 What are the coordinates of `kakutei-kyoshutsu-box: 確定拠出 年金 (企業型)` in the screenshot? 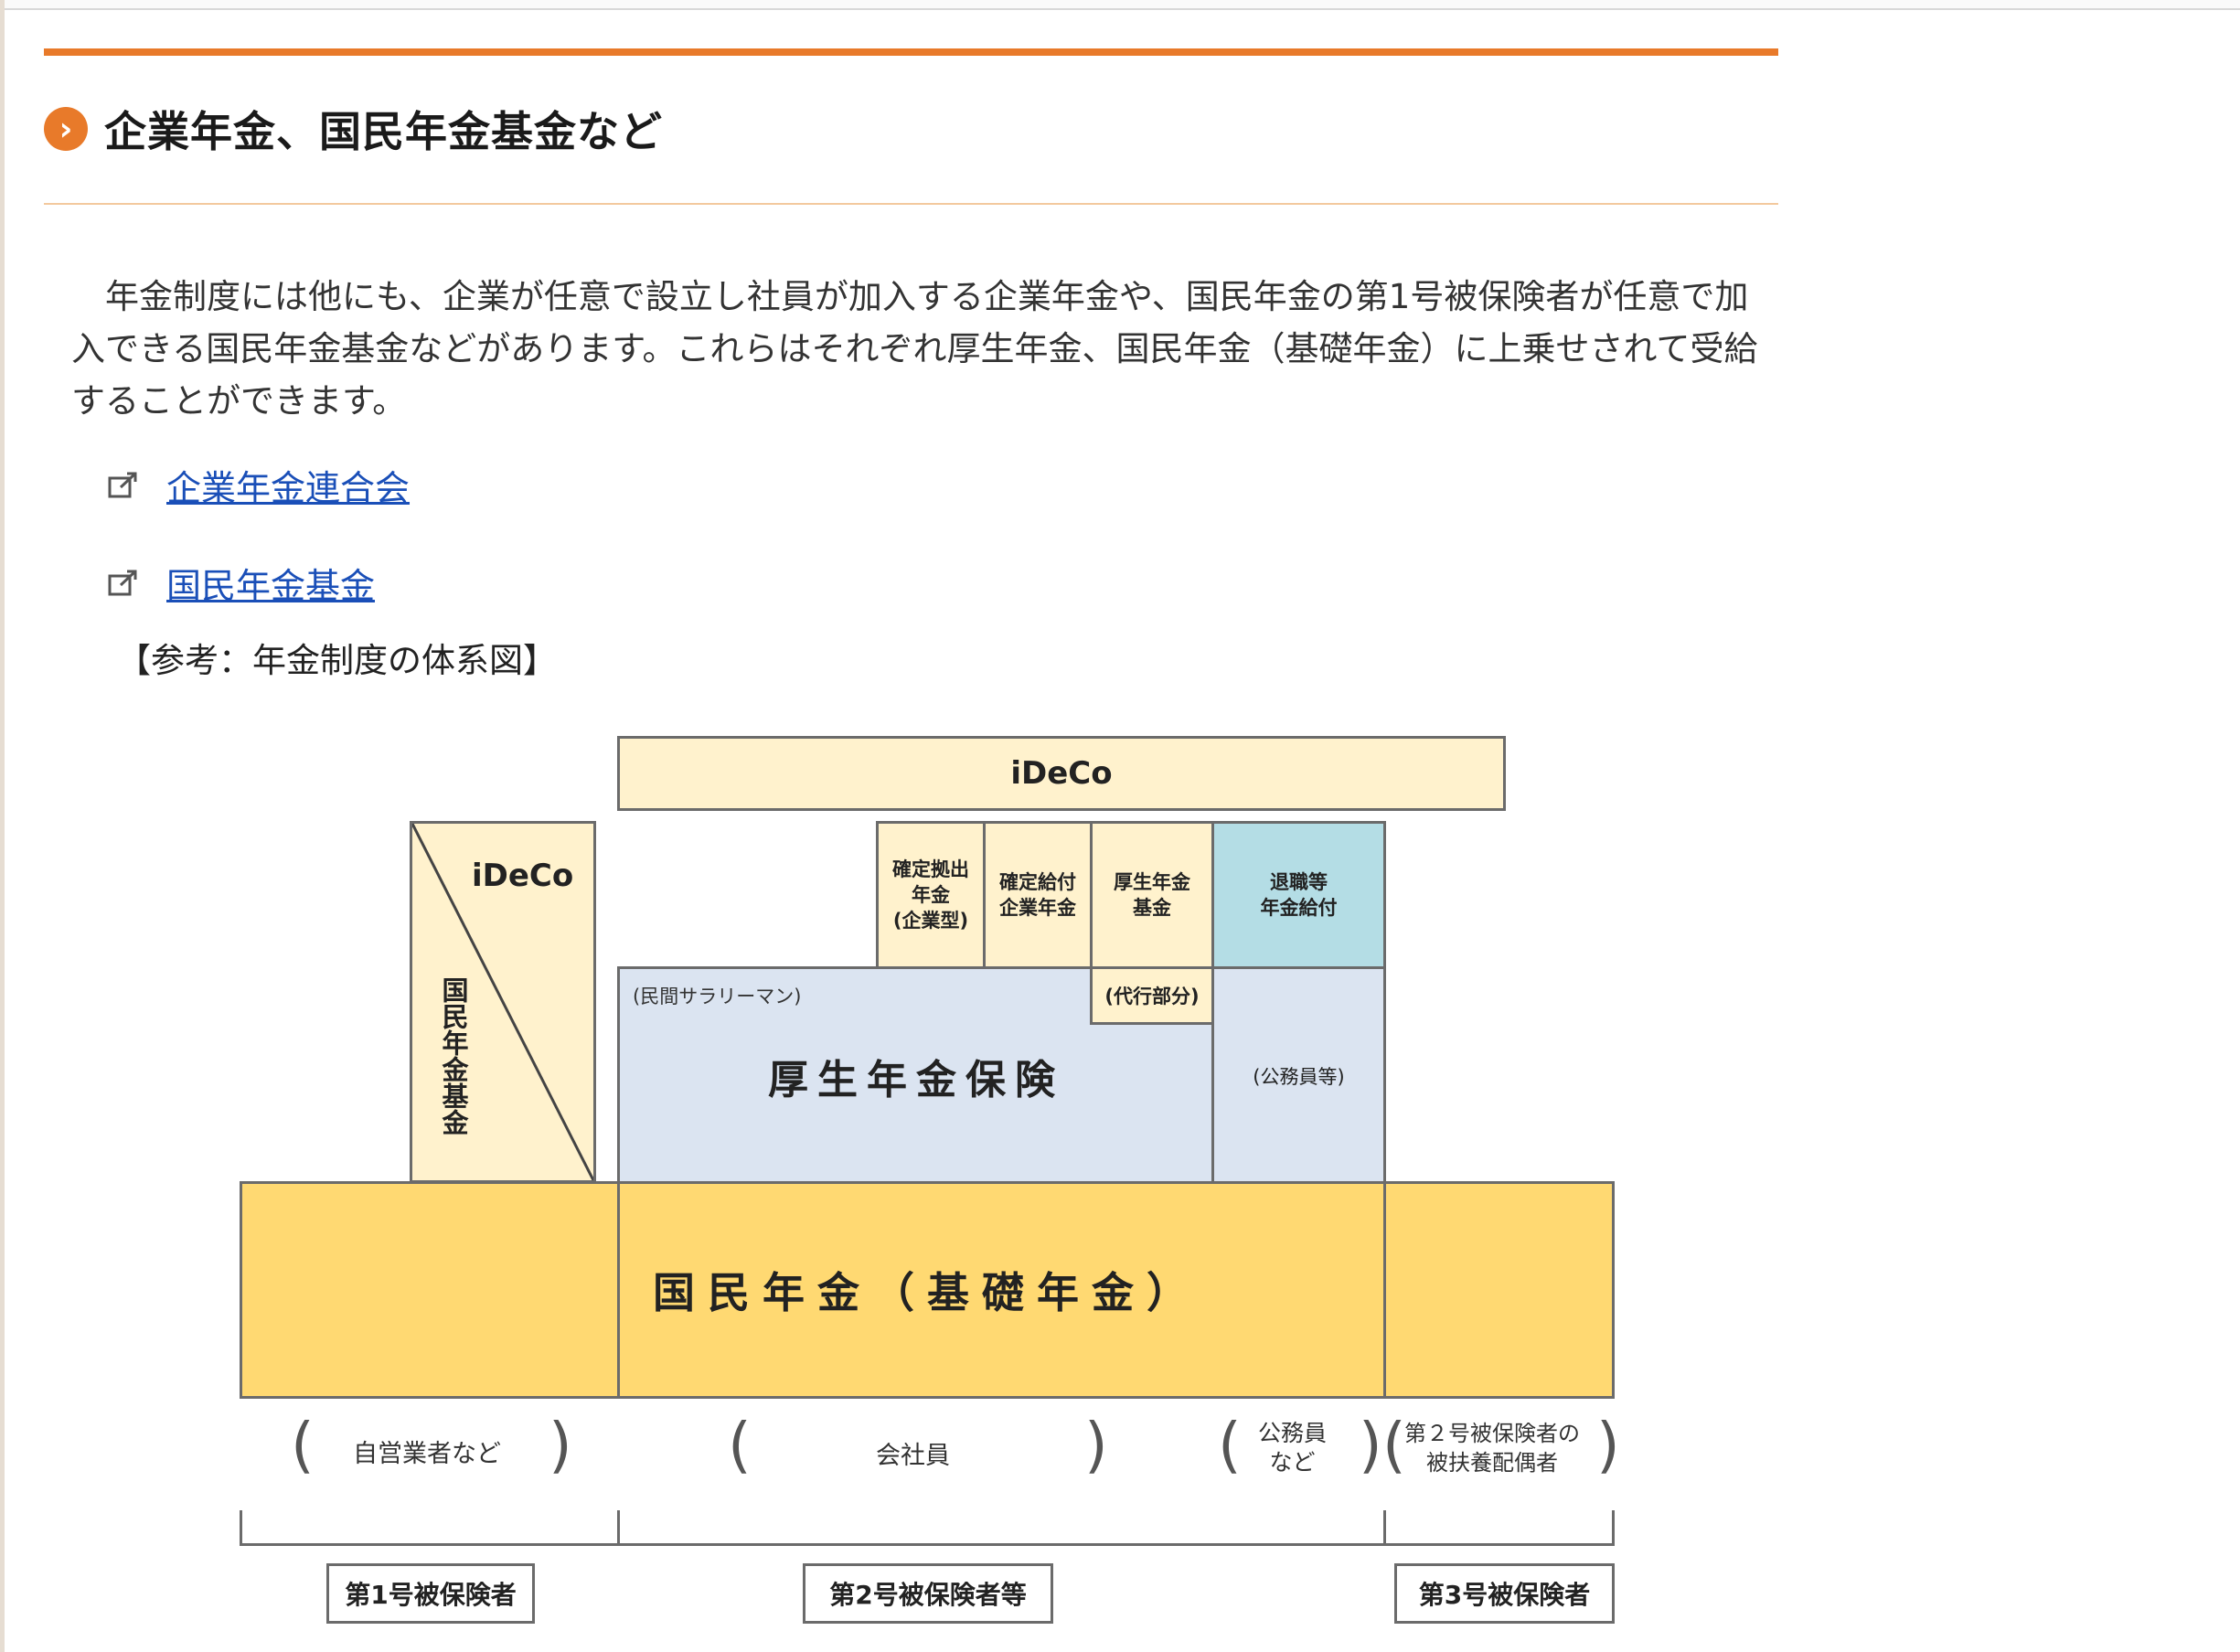 It's located at (931, 895).